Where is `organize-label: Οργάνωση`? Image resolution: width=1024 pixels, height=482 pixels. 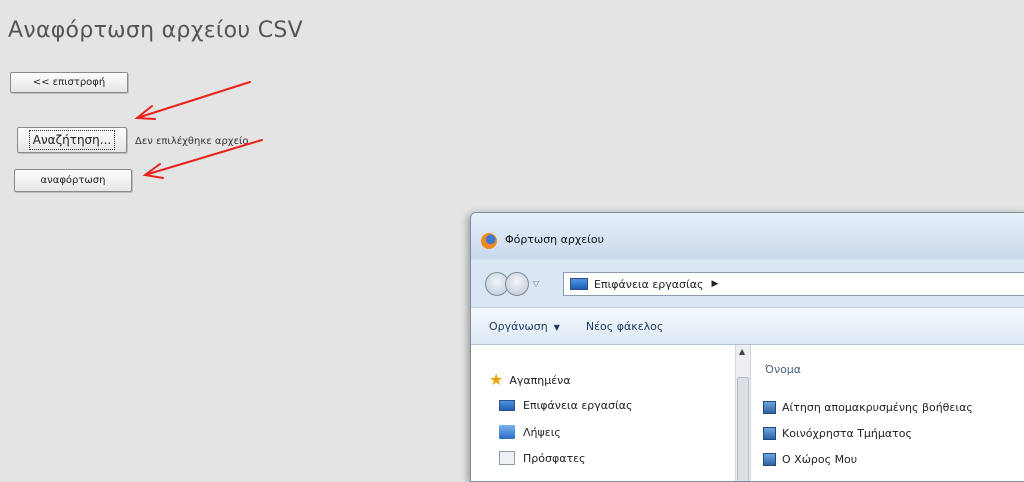 organize-label: Οργάνωση is located at coordinates (518, 326).